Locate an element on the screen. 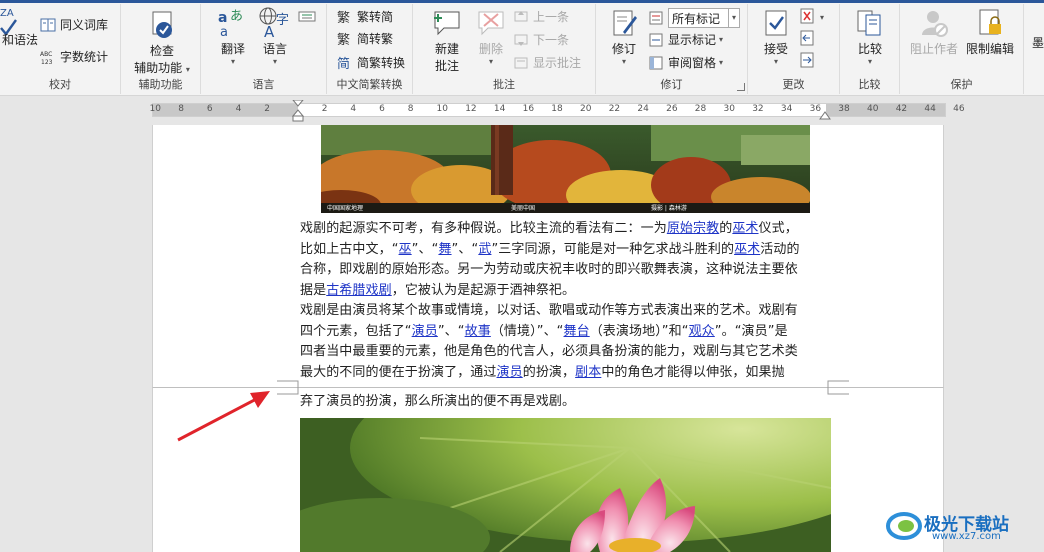 The width and height of the screenshot is (1044, 552). ribbon-accent-line is located at coordinates (522, 1).